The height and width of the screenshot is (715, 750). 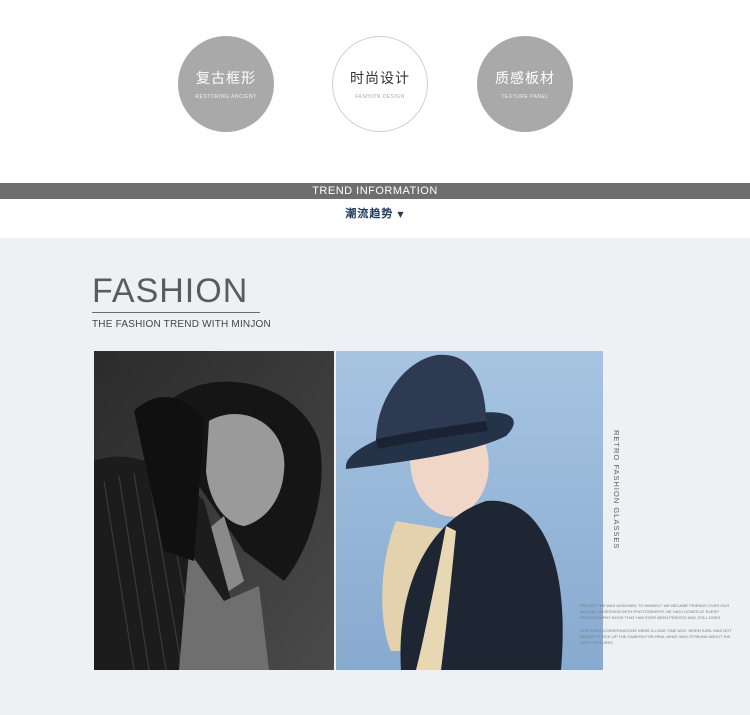 I want to click on circle-restoring-ancient: 复古框形 RESTORING ANCIENT, so click(x=226, y=84).